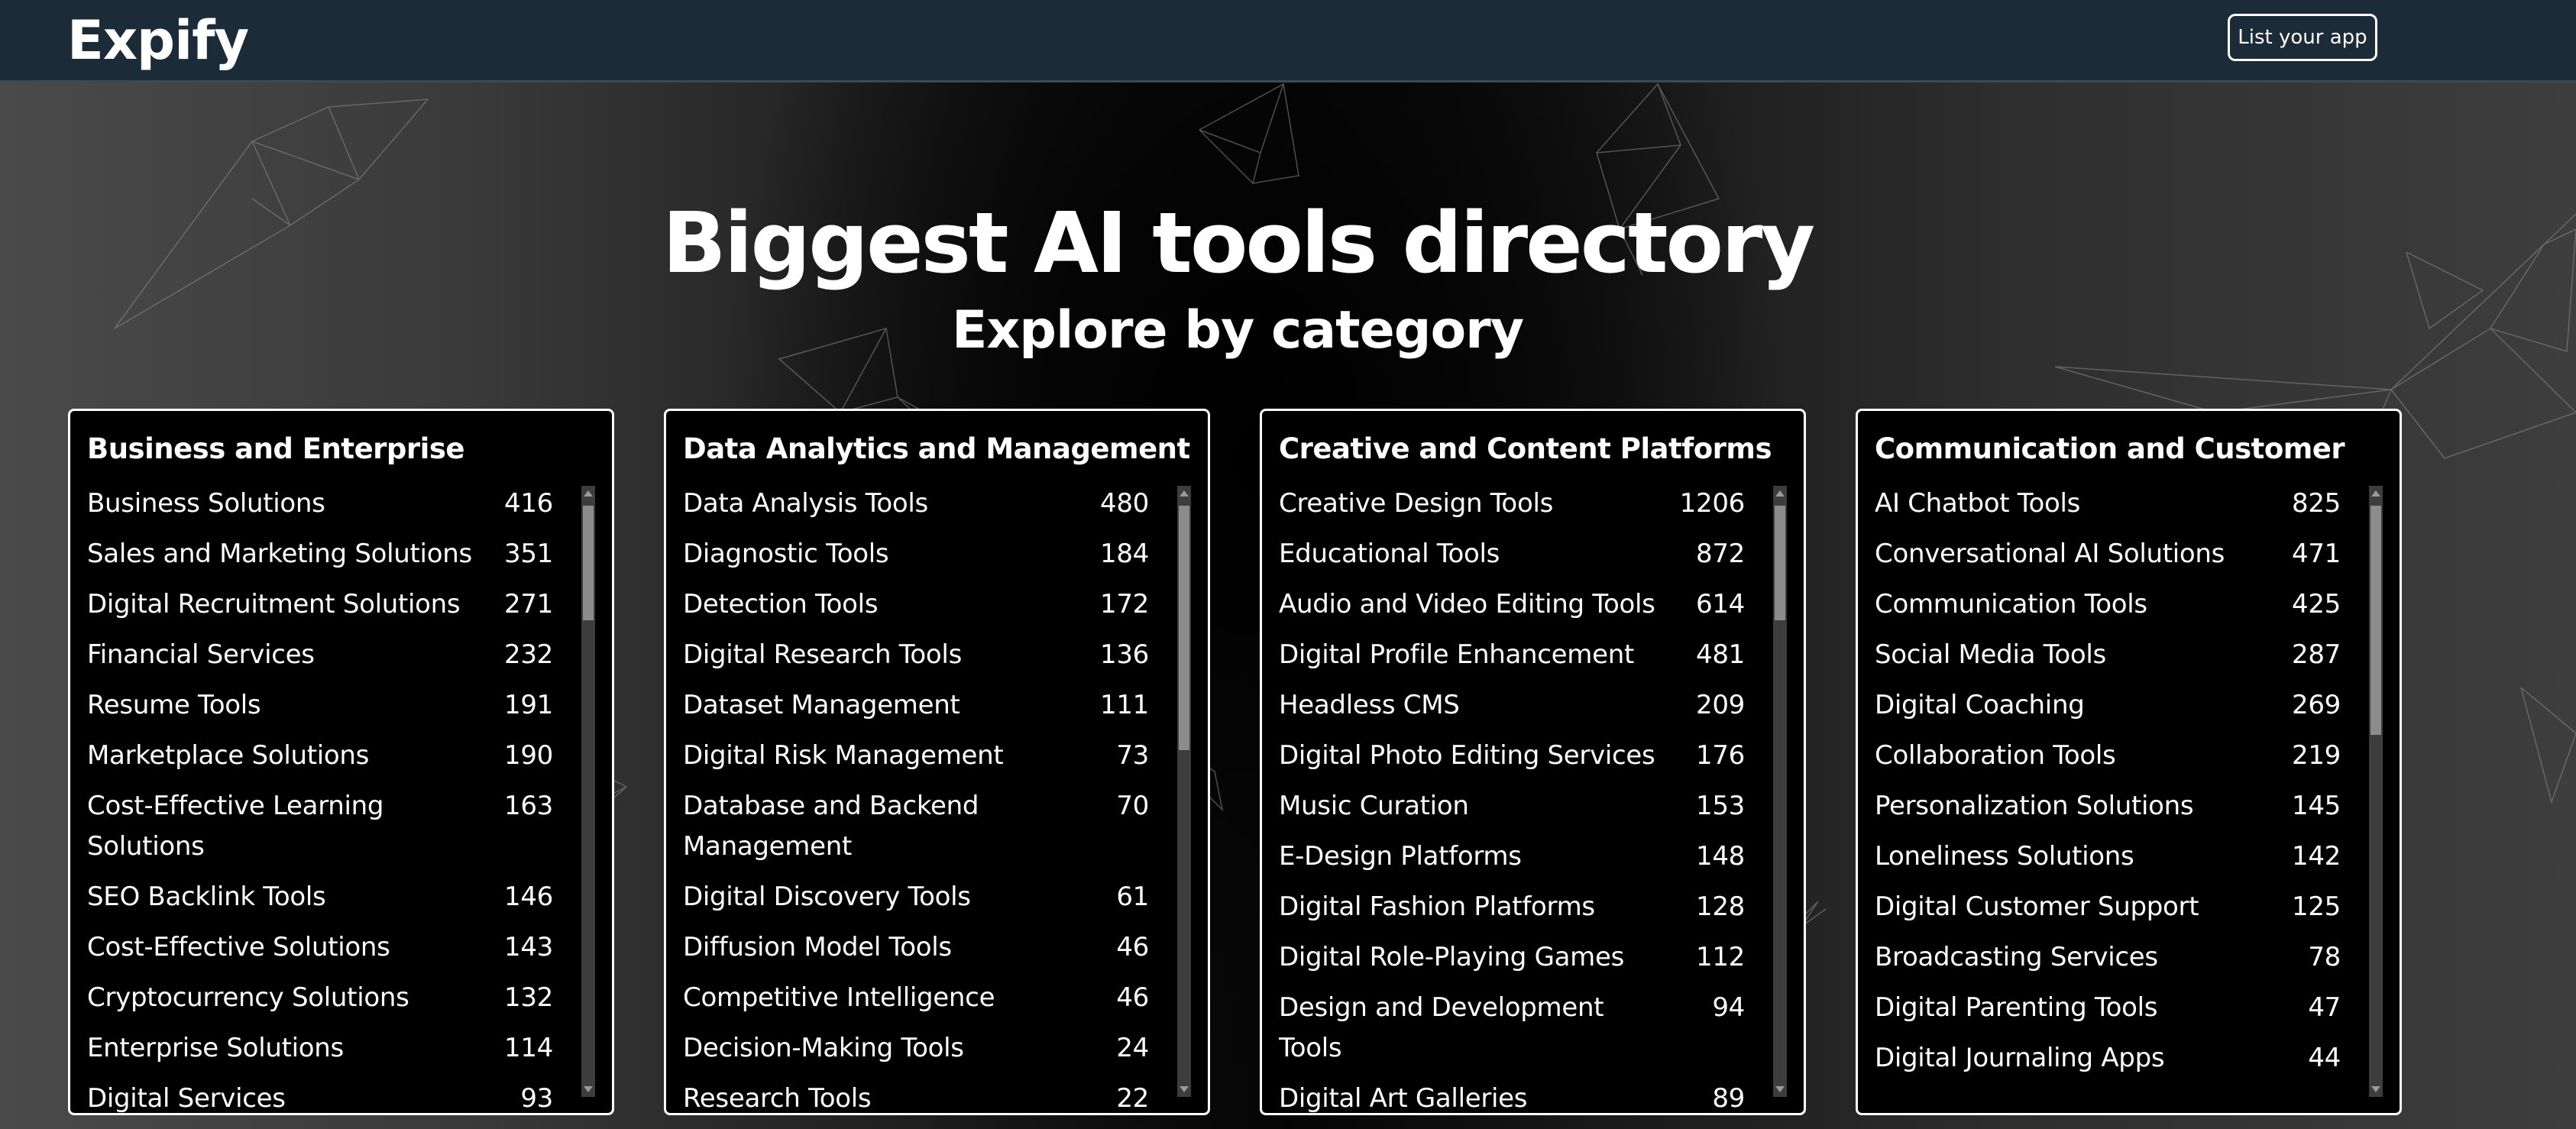  What do you see at coordinates (2069, 806) in the screenshot?
I see `category-item-name: Personalization Solutions` at bounding box center [2069, 806].